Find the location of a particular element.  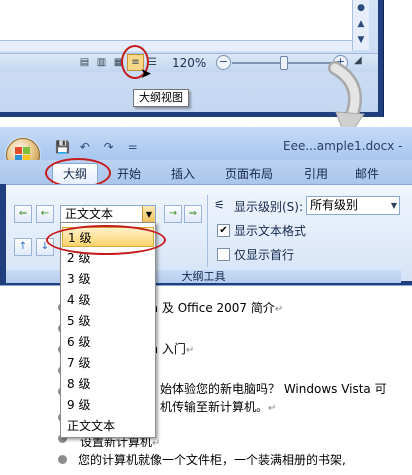

show-level-select: 所有级别 ▼ is located at coordinates (353, 205).